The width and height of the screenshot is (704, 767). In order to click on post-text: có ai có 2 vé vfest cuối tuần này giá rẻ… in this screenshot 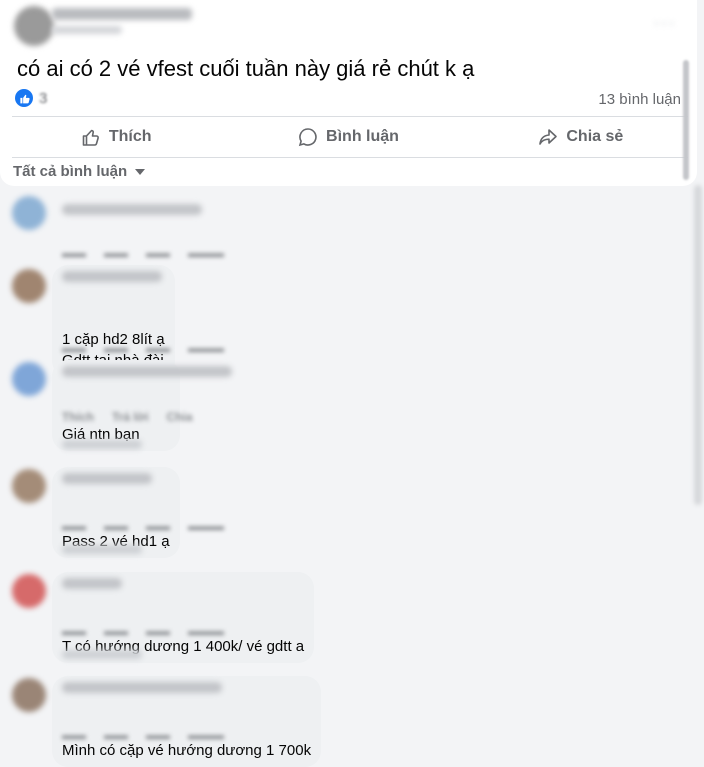, I will do `click(246, 68)`.